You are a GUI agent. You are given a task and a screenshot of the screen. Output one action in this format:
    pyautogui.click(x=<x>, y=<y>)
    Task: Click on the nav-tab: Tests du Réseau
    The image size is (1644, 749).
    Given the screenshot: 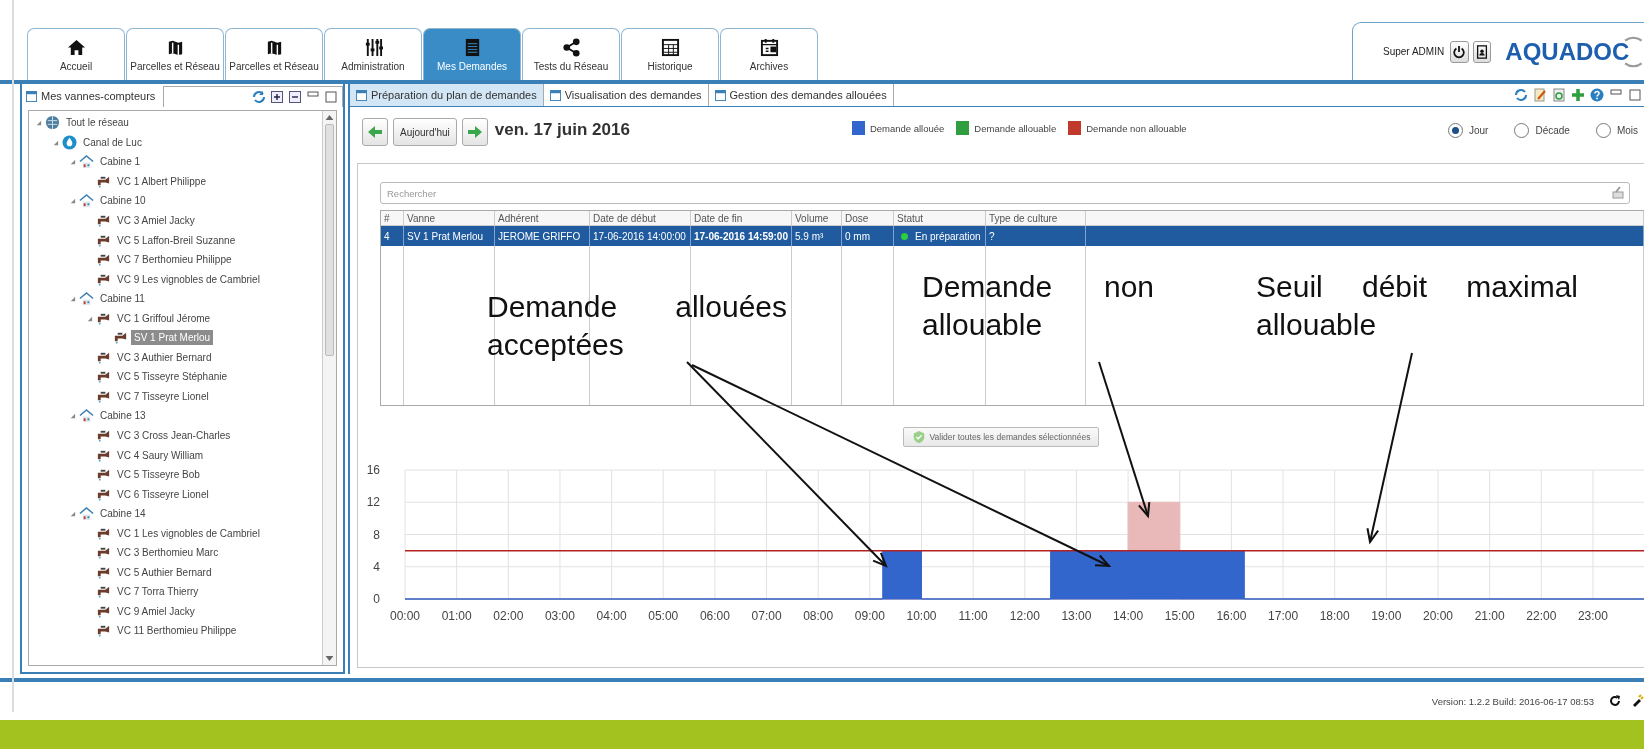 What is the action you would take?
    pyautogui.click(x=571, y=54)
    